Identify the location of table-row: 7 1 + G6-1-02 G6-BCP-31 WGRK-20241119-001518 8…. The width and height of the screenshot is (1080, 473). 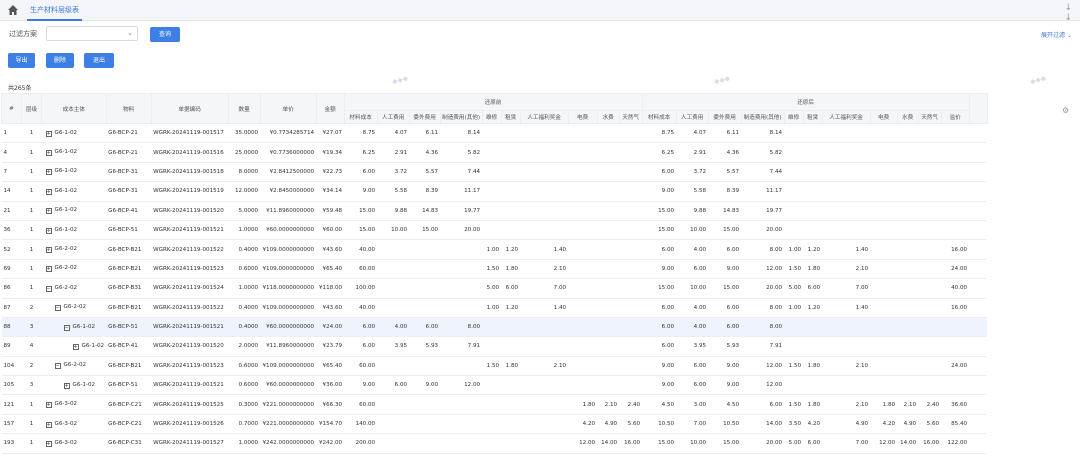
(494, 172).